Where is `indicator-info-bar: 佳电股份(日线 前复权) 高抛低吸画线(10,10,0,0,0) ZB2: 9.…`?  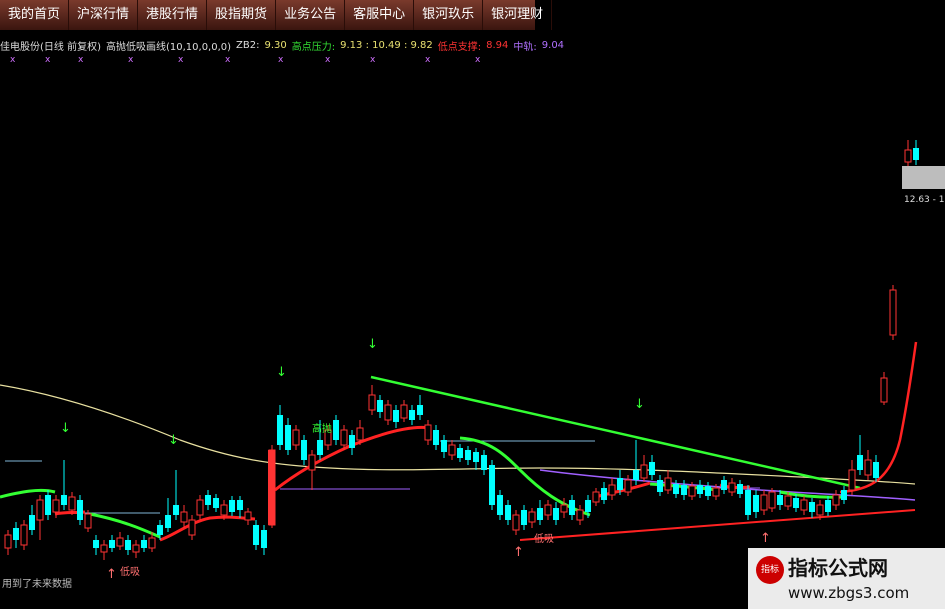
indicator-info-bar: 佳电股份(日线 前复权) 高抛低吸画线(10,10,0,0,0) ZB2: 9.… is located at coordinates (282, 45).